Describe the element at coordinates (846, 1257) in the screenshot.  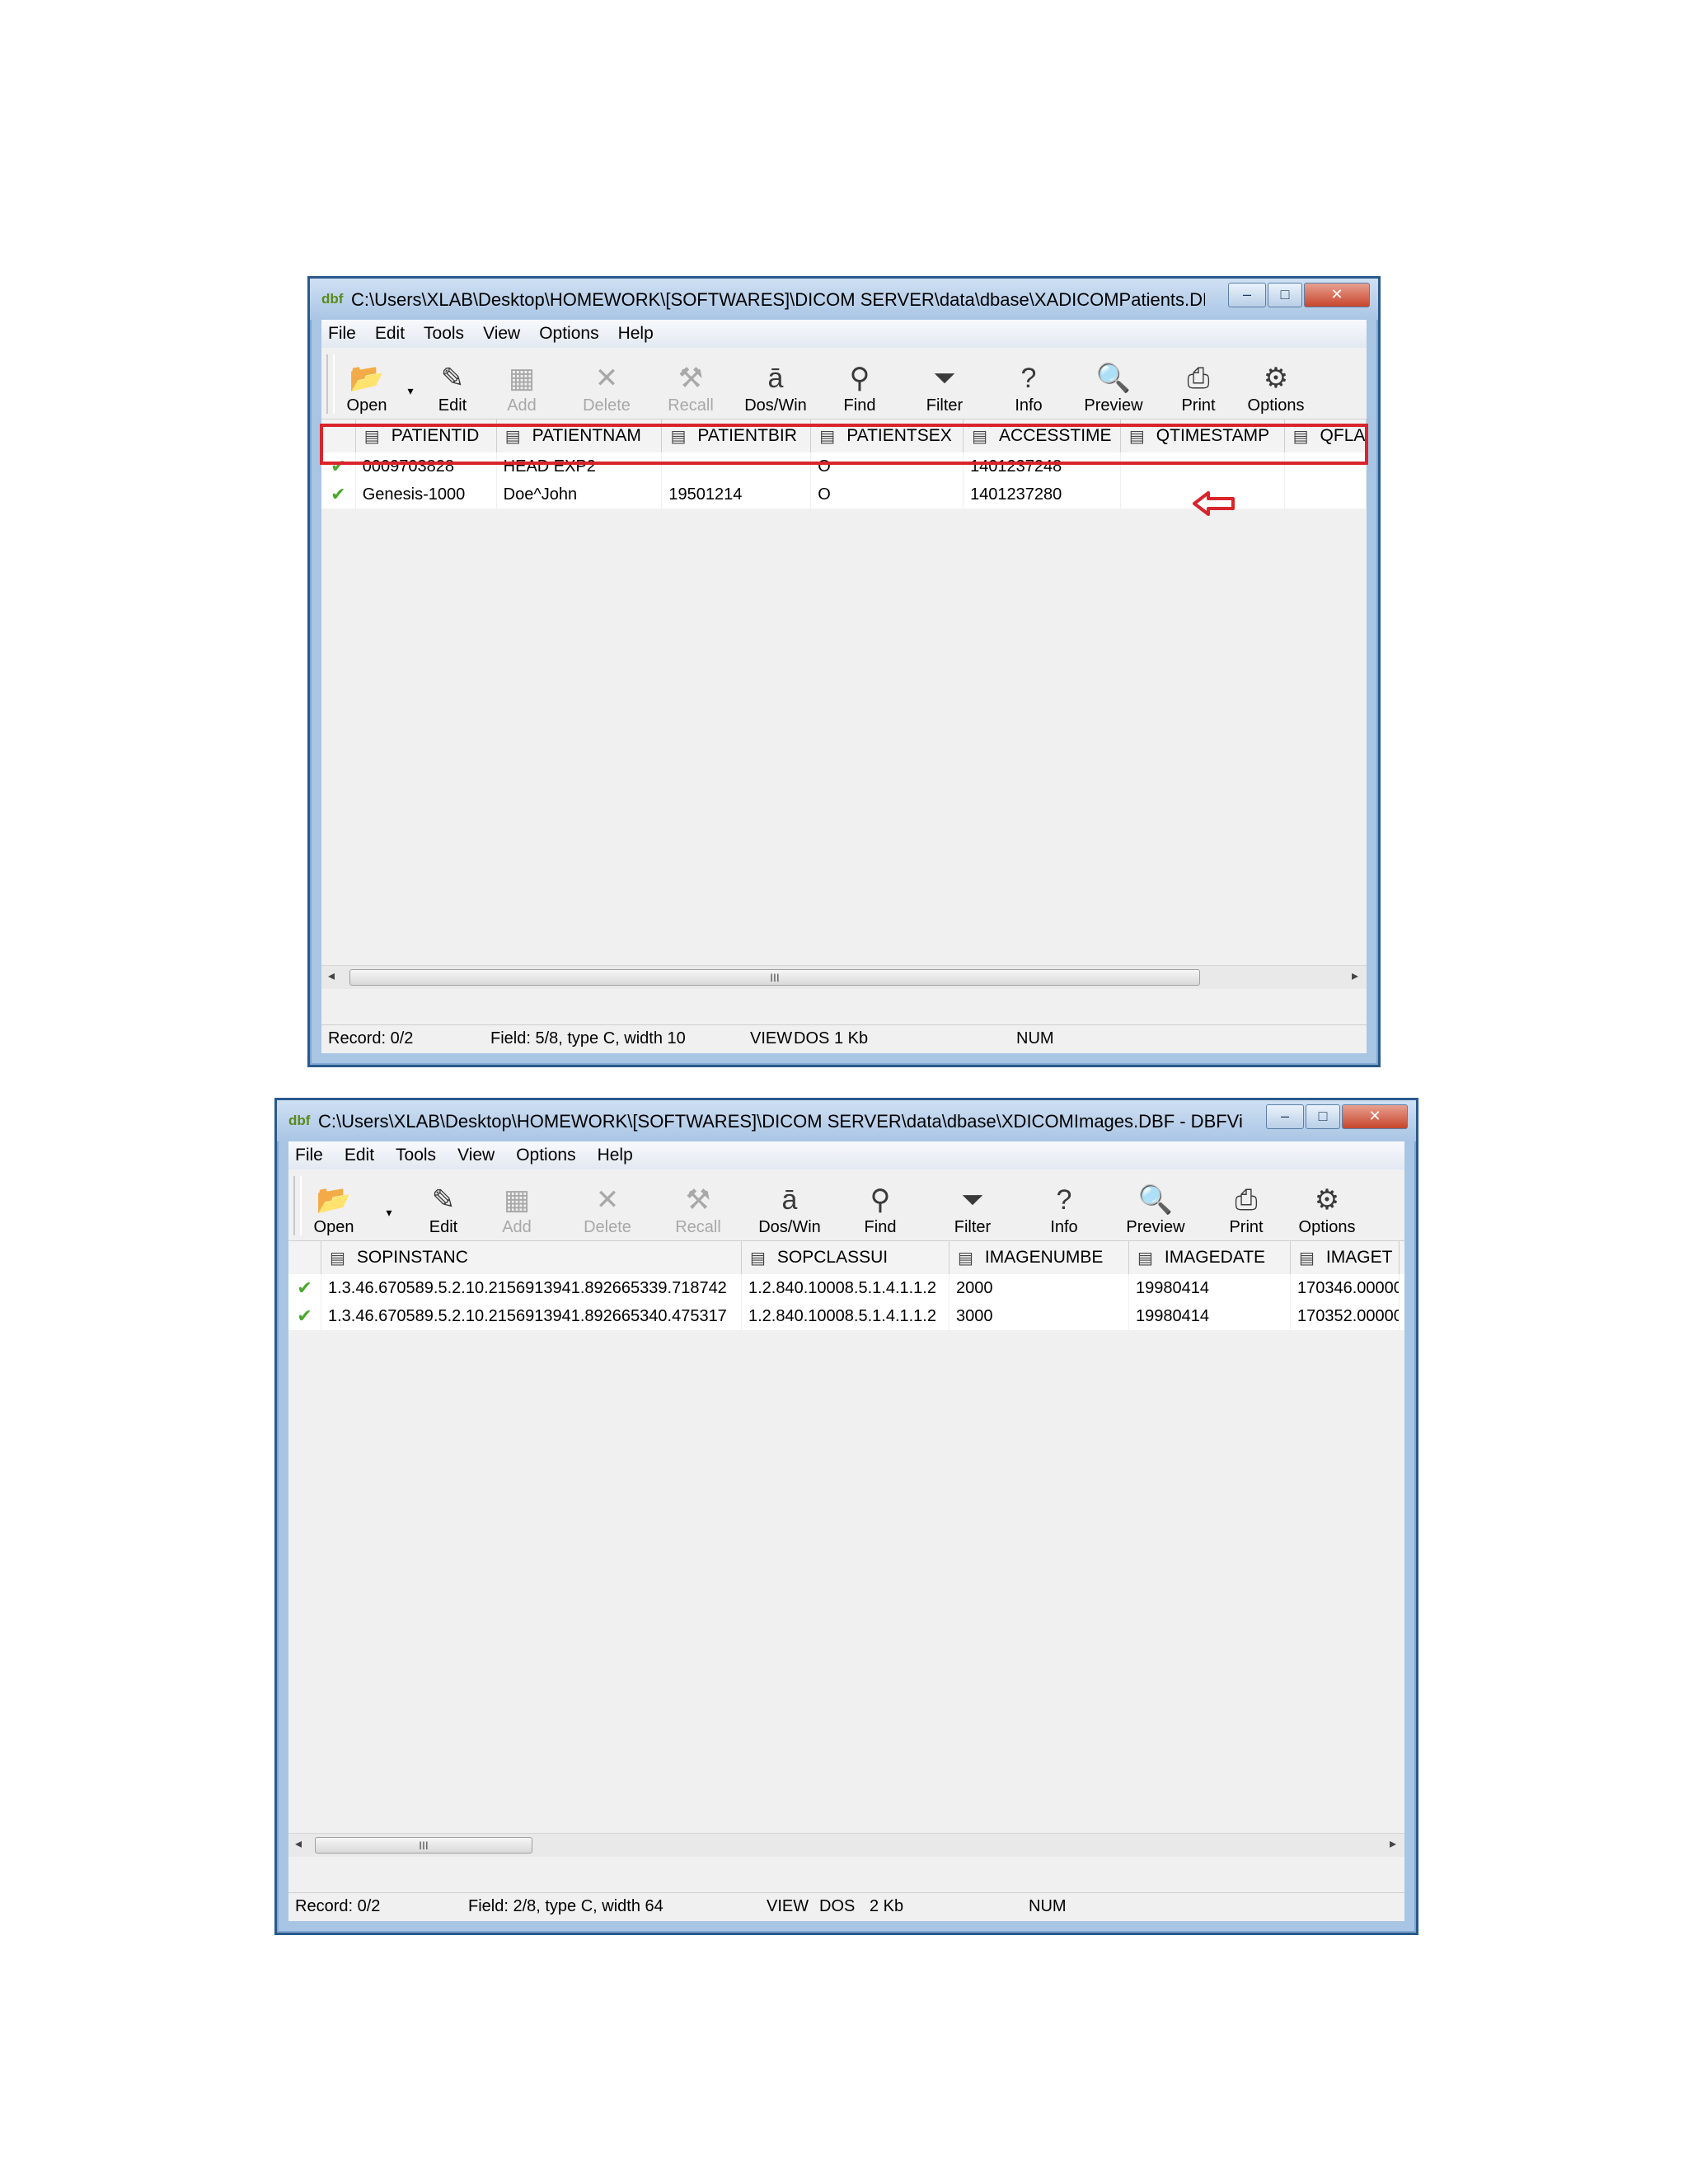
I see `column-header: ▤ SOPCLASSUI` at that location.